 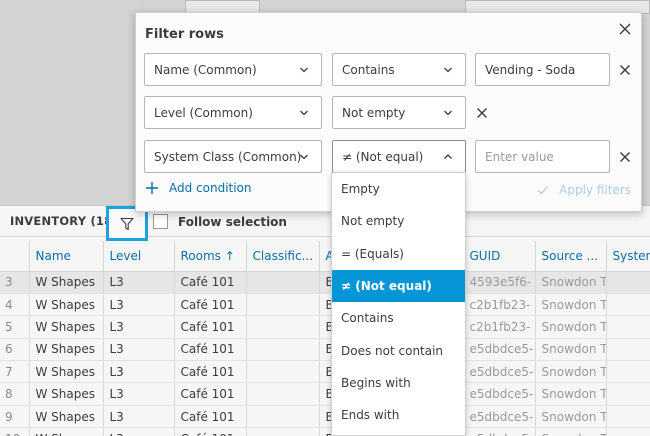 I want to click on filter-property-select-2: Level (Common), so click(x=233, y=112).